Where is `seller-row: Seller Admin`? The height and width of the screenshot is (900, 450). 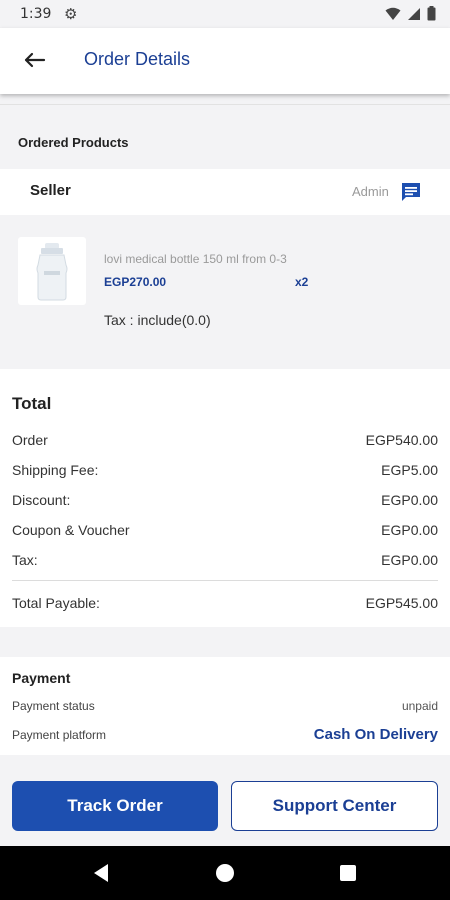
seller-row: Seller Admin is located at coordinates (225, 192).